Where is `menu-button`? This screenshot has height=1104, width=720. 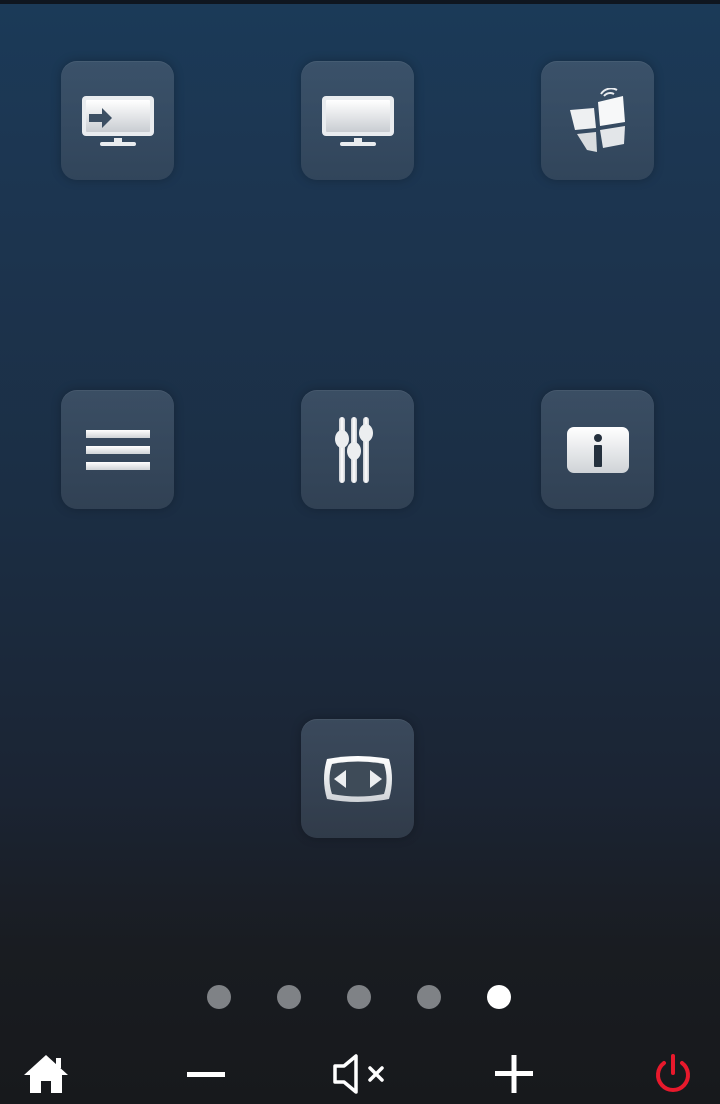
menu-button is located at coordinates (117, 449).